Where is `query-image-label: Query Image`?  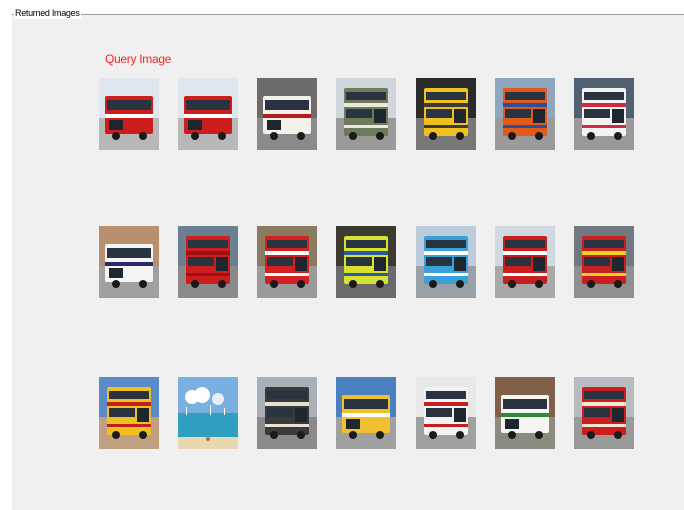 query-image-label: Query Image is located at coordinates (138, 59).